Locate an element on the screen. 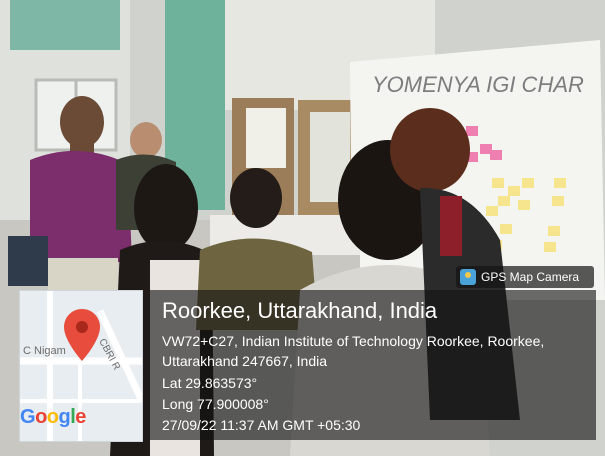 The width and height of the screenshot is (605, 456). badge-label: GPS Map Camera is located at coordinates (530, 277).